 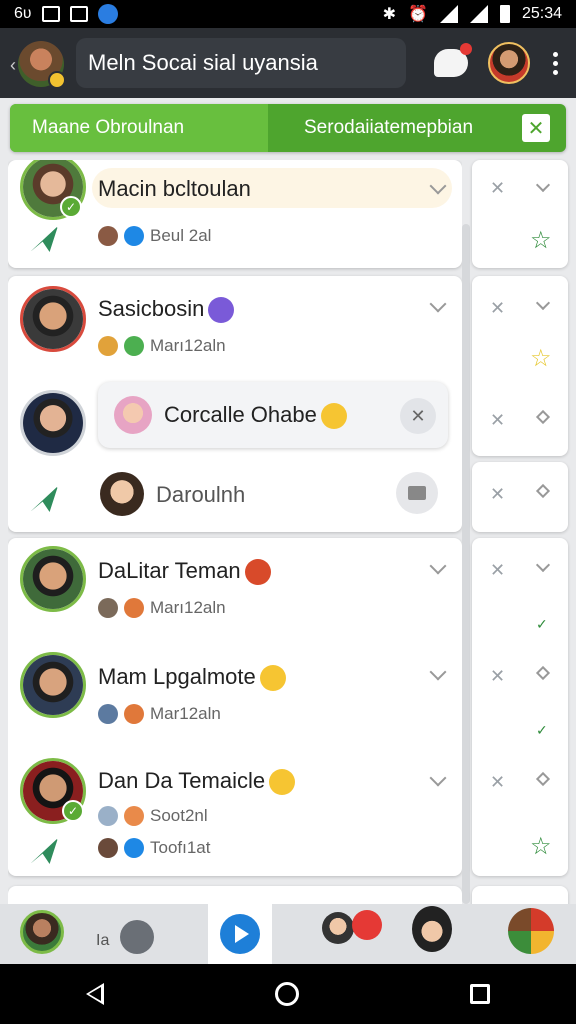 I want to click on contact-name: Daroulnh, so click(x=201, y=494).